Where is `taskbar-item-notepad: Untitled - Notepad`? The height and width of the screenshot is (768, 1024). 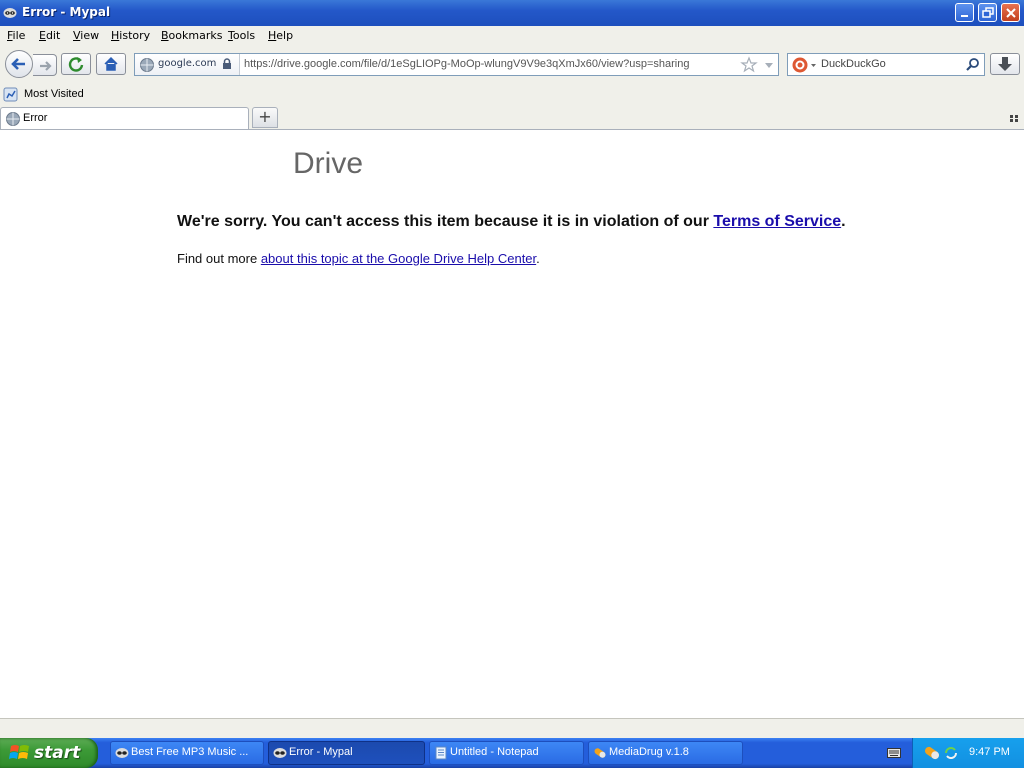
taskbar-item-notepad: Untitled - Notepad is located at coordinates (506, 753).